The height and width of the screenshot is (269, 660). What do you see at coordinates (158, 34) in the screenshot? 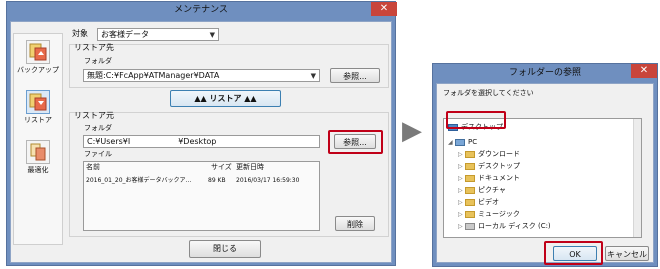
I see `target-select: お客様データ ▼` at bounding box center [158, 34].